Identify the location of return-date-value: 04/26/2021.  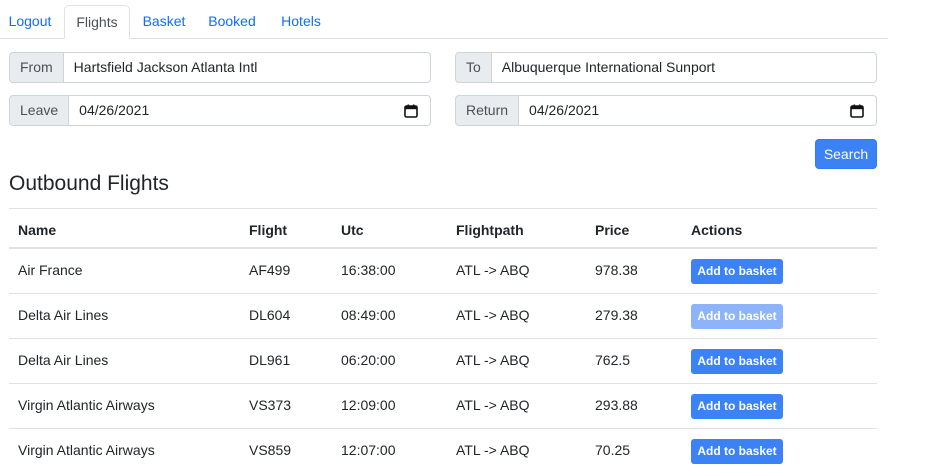
(564, 110).